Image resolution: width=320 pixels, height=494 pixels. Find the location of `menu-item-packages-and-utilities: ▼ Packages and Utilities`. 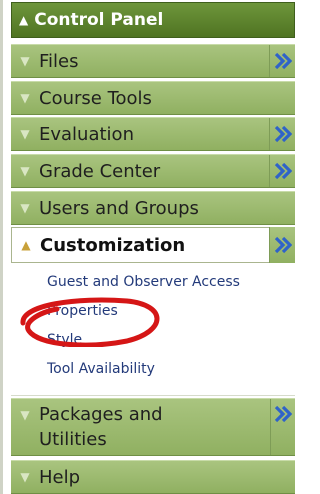

menu-item-packages-and-utilities: ▼ Packages and Utilities is located at coordinates (153, 427).